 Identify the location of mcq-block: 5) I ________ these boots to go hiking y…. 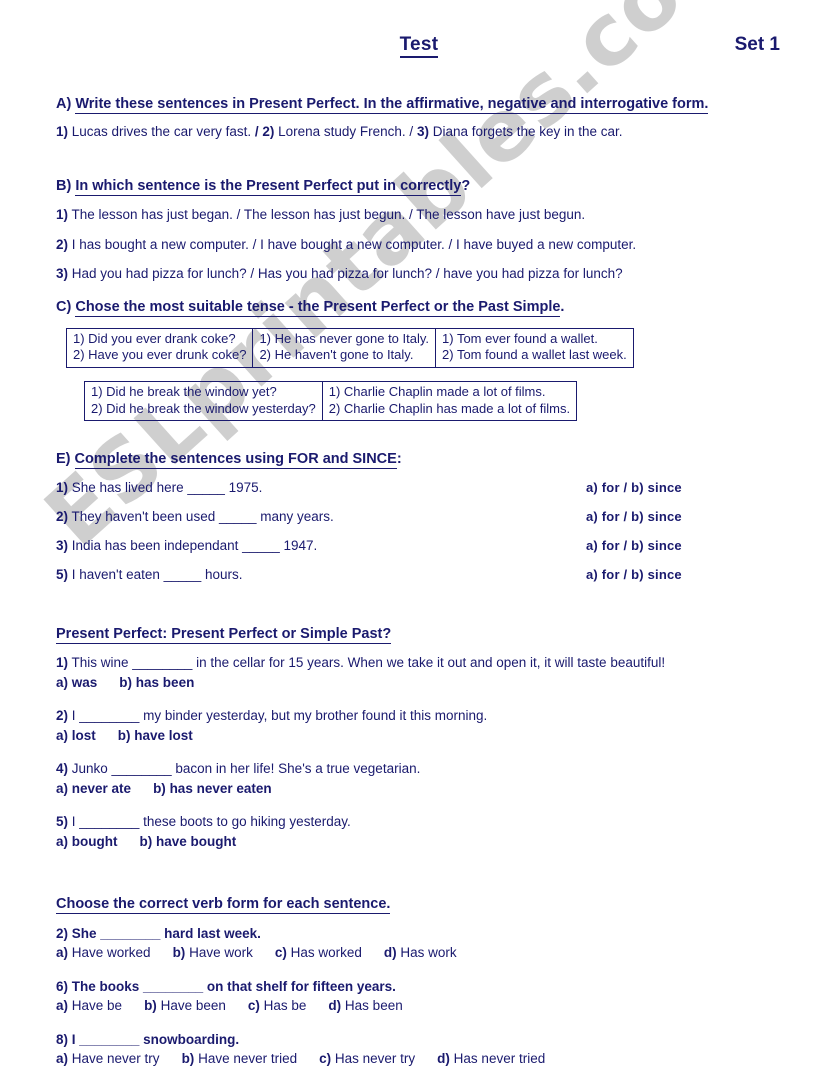
(419, 831).